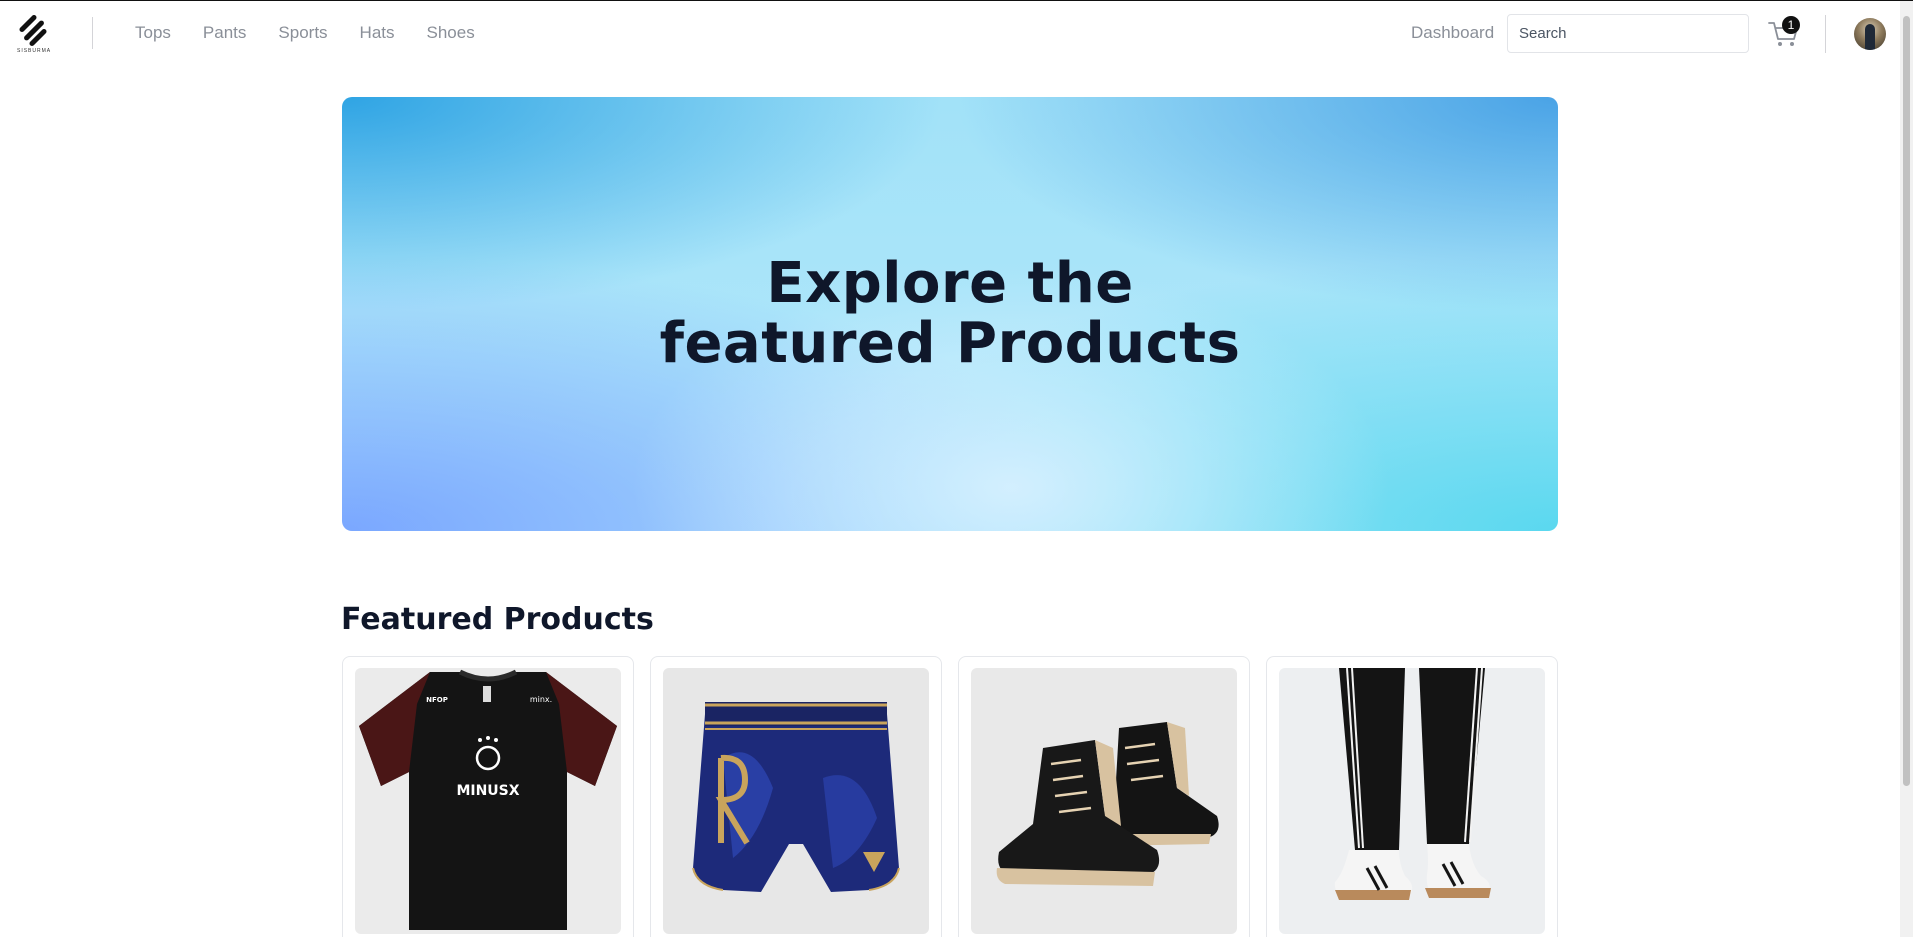 Image resolution: width=1913 pixels, height=937 pixels. What do you see at coordinates (33, 30) in the screenshot?
I see `logo-stripes-icon` at bounding box center [33, 30].